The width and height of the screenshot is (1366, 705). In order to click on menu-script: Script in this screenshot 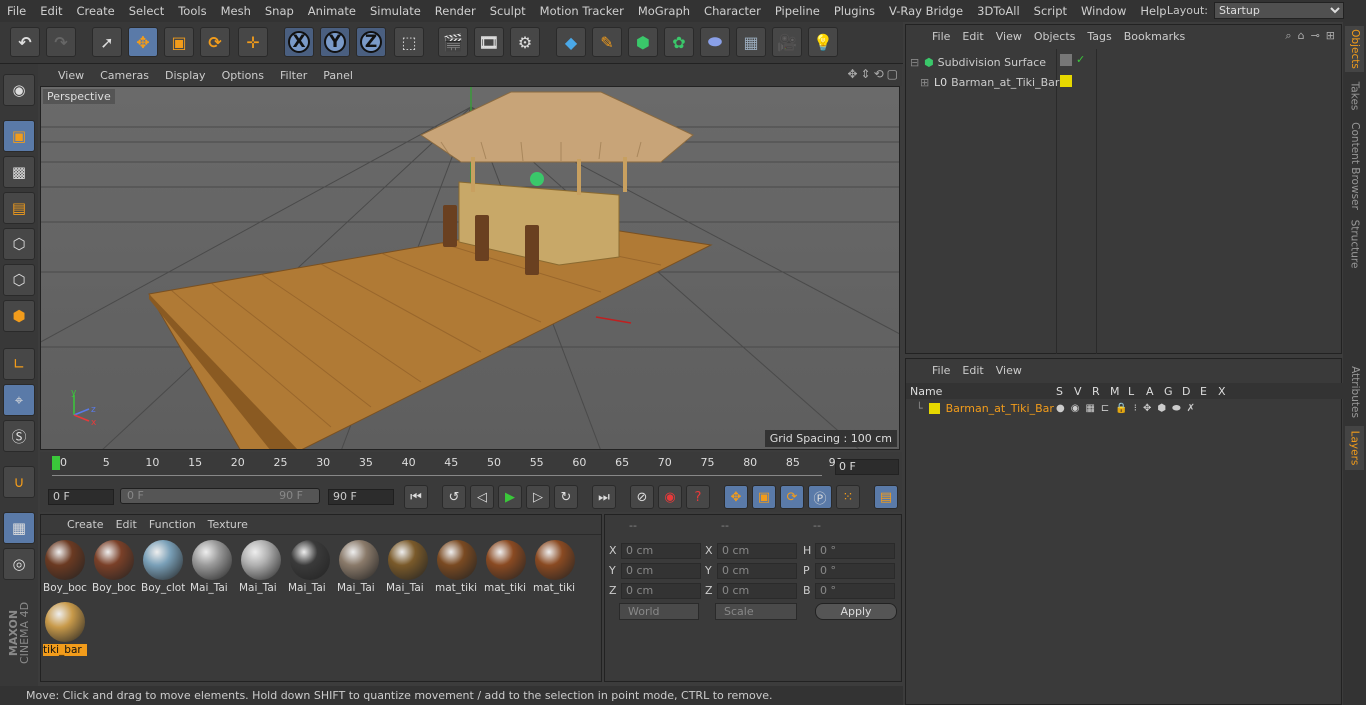, I will do `click(1050, 11)`.